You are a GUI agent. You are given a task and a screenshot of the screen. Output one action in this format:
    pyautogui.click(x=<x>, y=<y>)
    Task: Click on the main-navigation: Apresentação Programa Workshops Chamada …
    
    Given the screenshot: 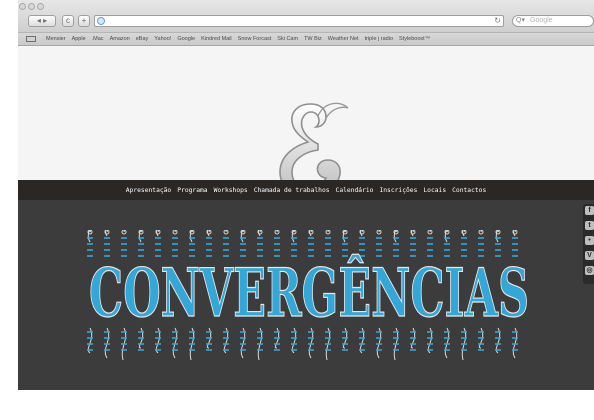 What is the action you would take?
    pyautogui.click(x=306, y=190)
    